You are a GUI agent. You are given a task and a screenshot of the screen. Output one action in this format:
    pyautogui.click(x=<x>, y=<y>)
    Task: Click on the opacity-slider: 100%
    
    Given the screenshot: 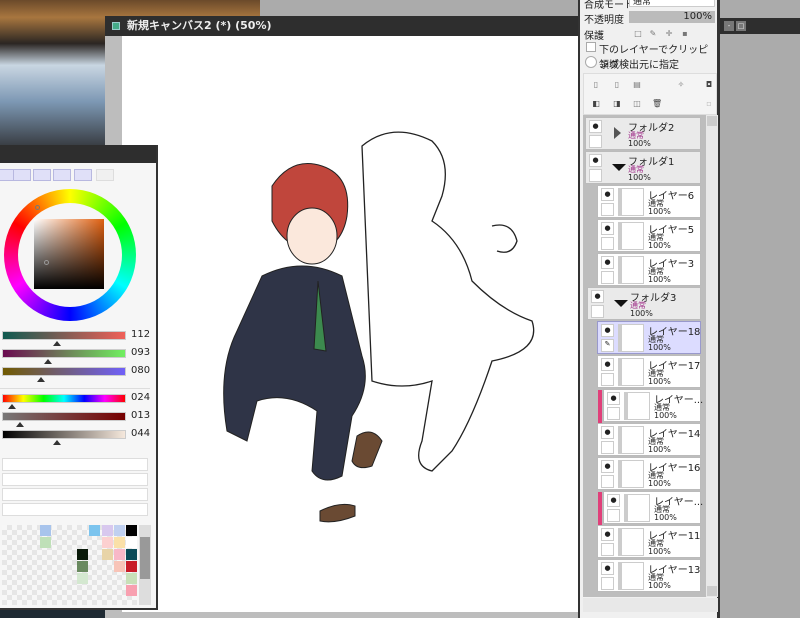 What is the action you would take?
    pyautogui.click(x=672, y=17)
    